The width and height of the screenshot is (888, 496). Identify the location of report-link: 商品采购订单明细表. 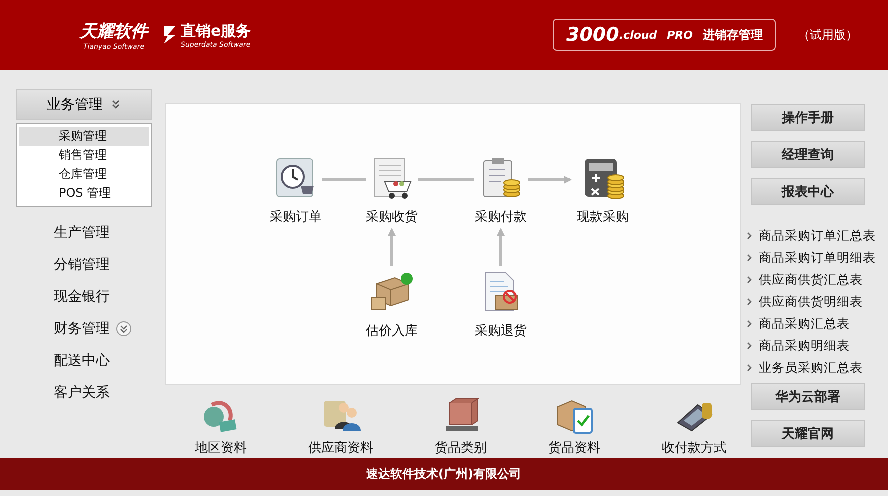
(817, 258).